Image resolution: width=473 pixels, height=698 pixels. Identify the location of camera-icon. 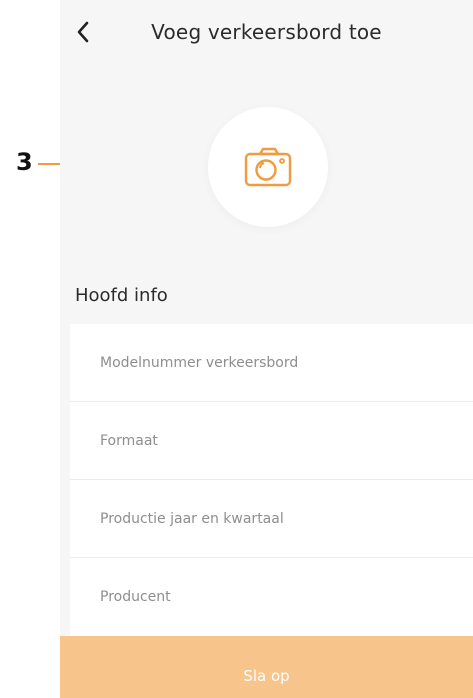
(268, 167).